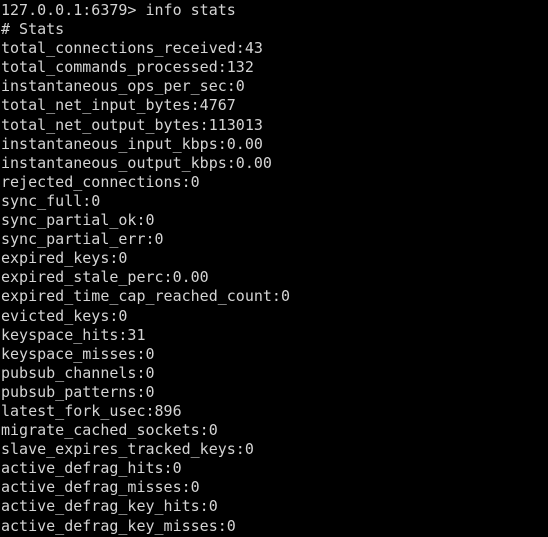 Image resolution: width=548 pixels, height=537 pixels. Describe the element at coordinates (100, 181) in the screenshot. I see `stat-line: rejected_connections:0` at that location.